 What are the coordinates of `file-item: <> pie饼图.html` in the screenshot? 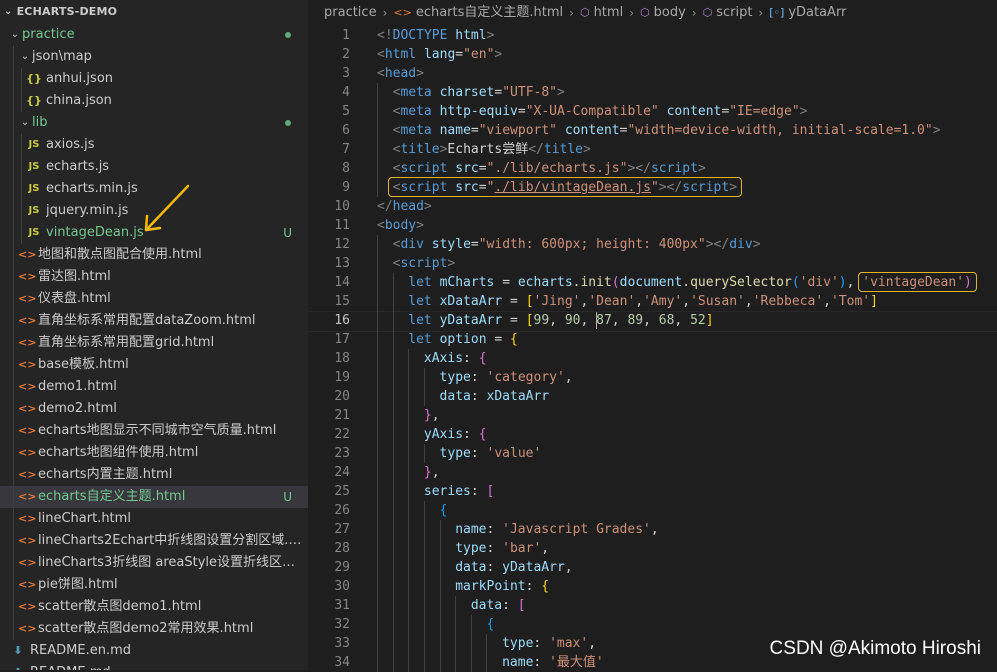 It's located at (154, 585).